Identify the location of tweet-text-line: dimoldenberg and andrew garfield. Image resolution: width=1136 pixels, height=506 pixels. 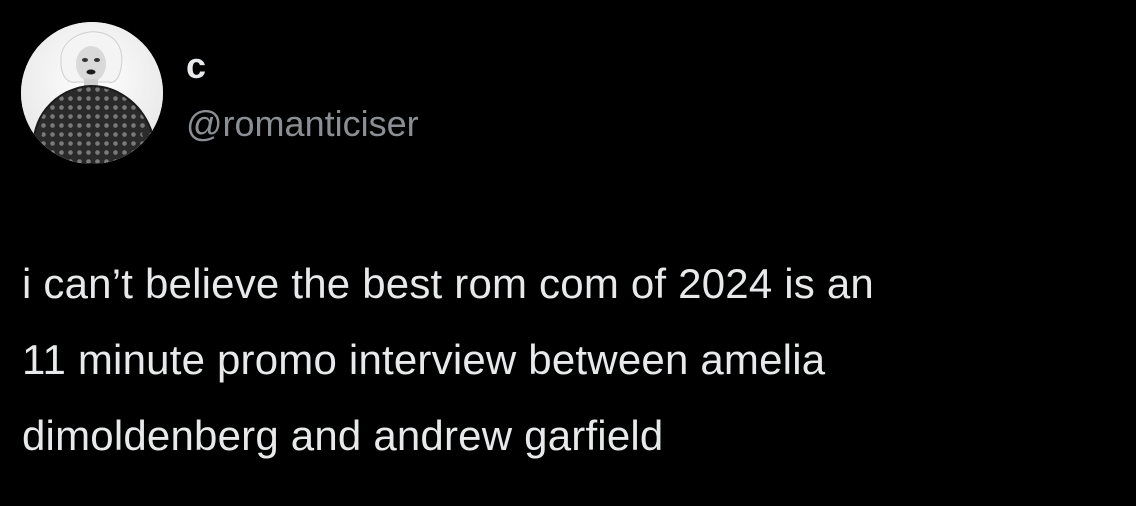
(343, 435).